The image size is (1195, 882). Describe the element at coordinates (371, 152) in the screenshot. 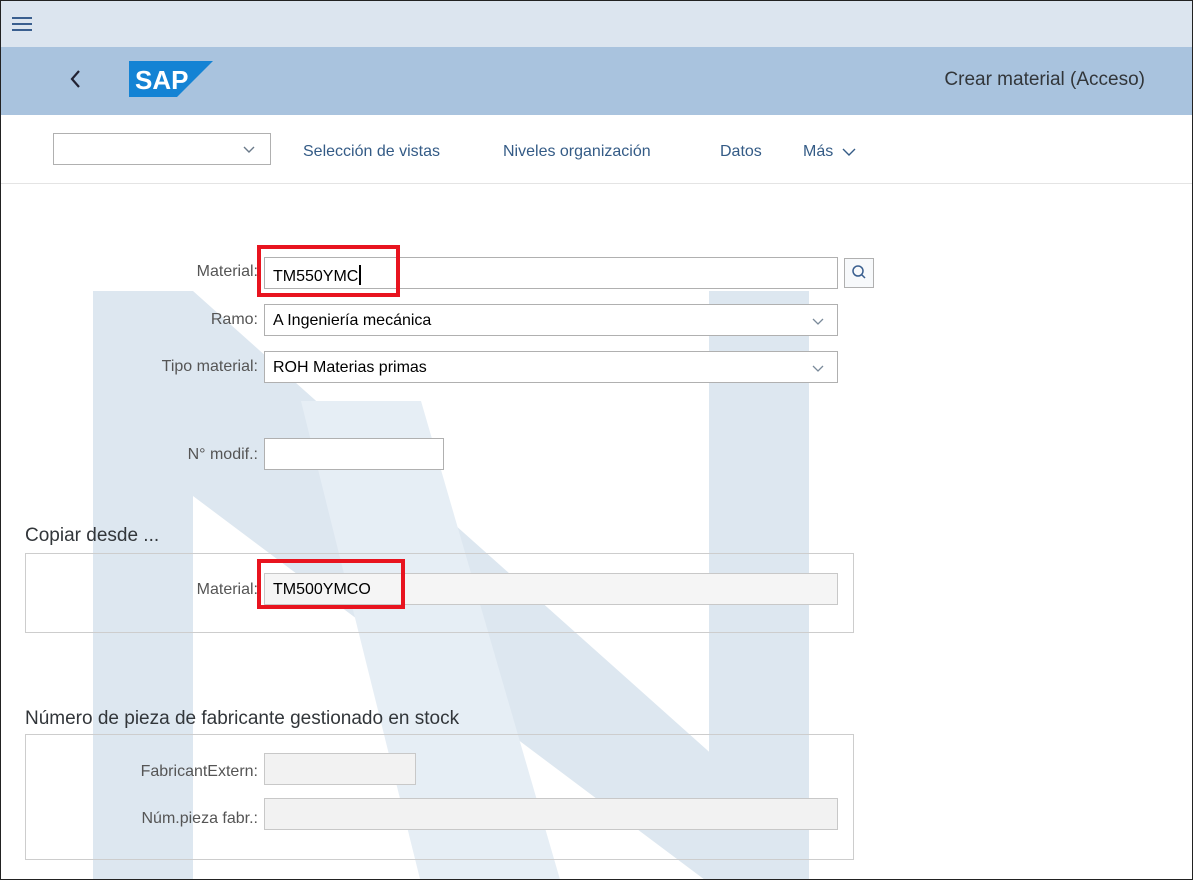

I see `toolbar-seleccion-vistas: Selección de vistas` at that location.